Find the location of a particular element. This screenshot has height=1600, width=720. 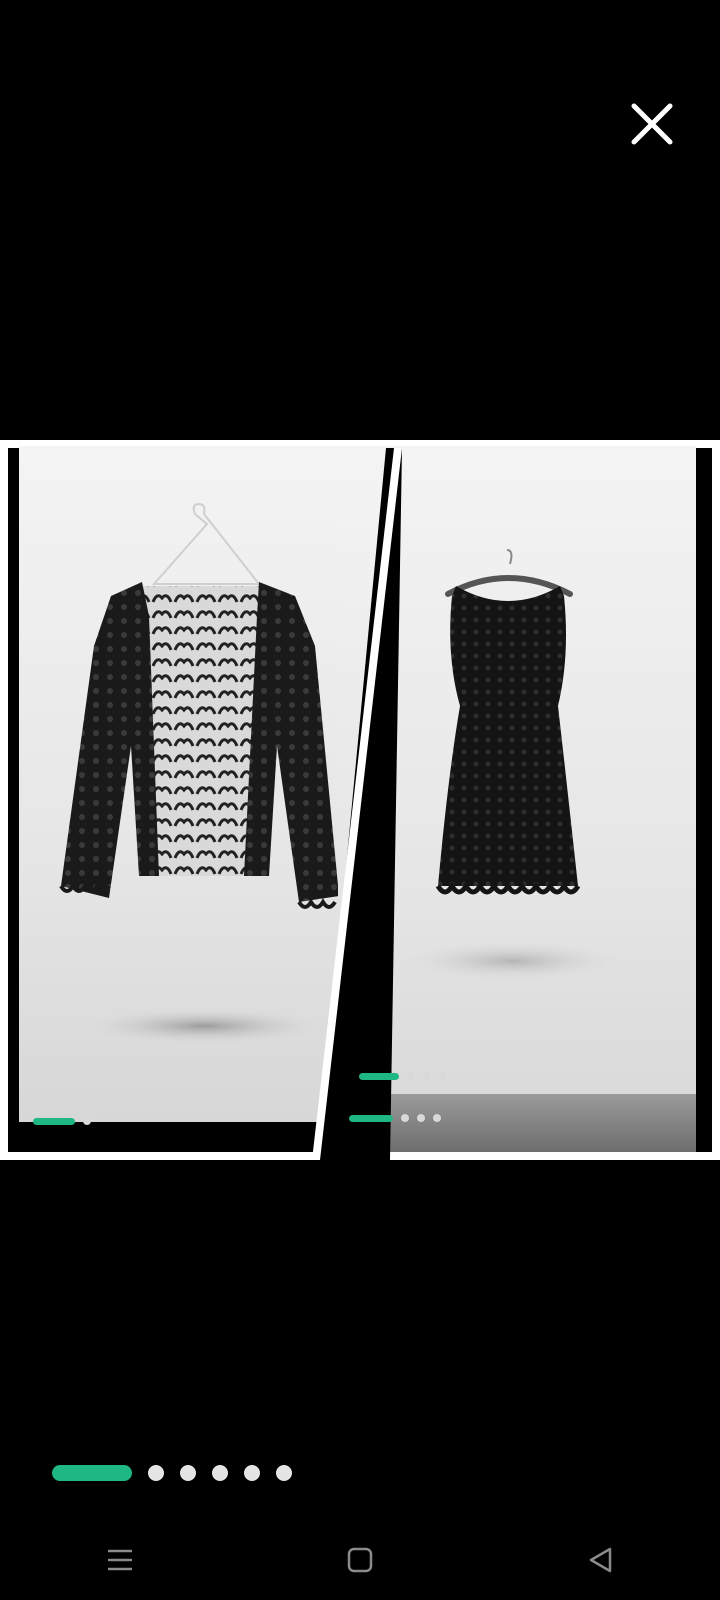

home-button is located at coordinates (360, 1560).